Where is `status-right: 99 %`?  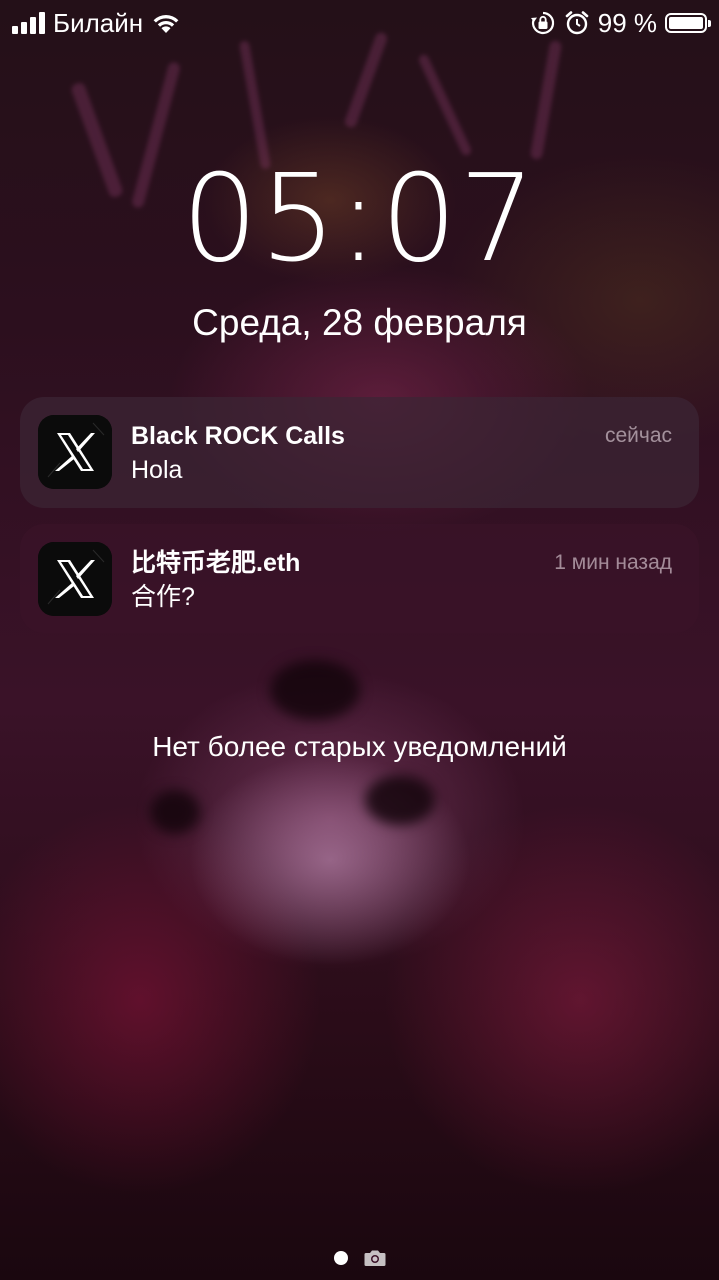 status-right: 99 % is located at coordinates (620, 23).